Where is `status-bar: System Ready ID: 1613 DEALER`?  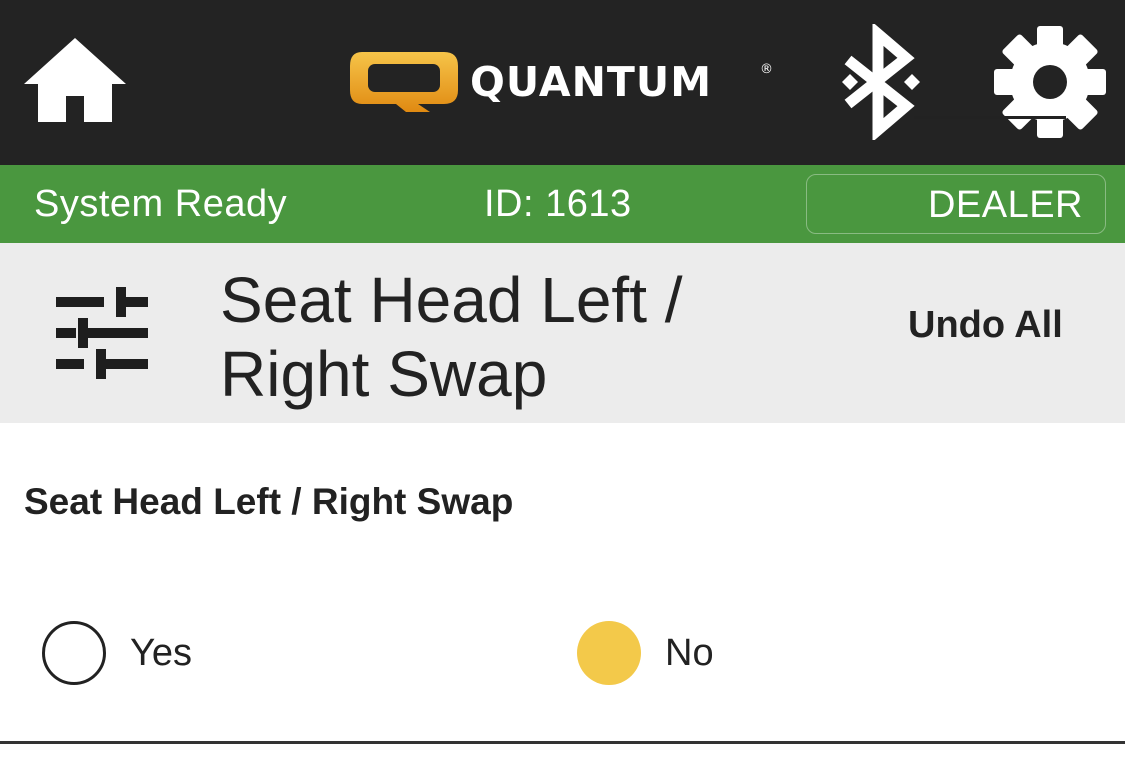 status-bar: System Ready ID: 1613 DEALER is located at coordinates (562, 204).